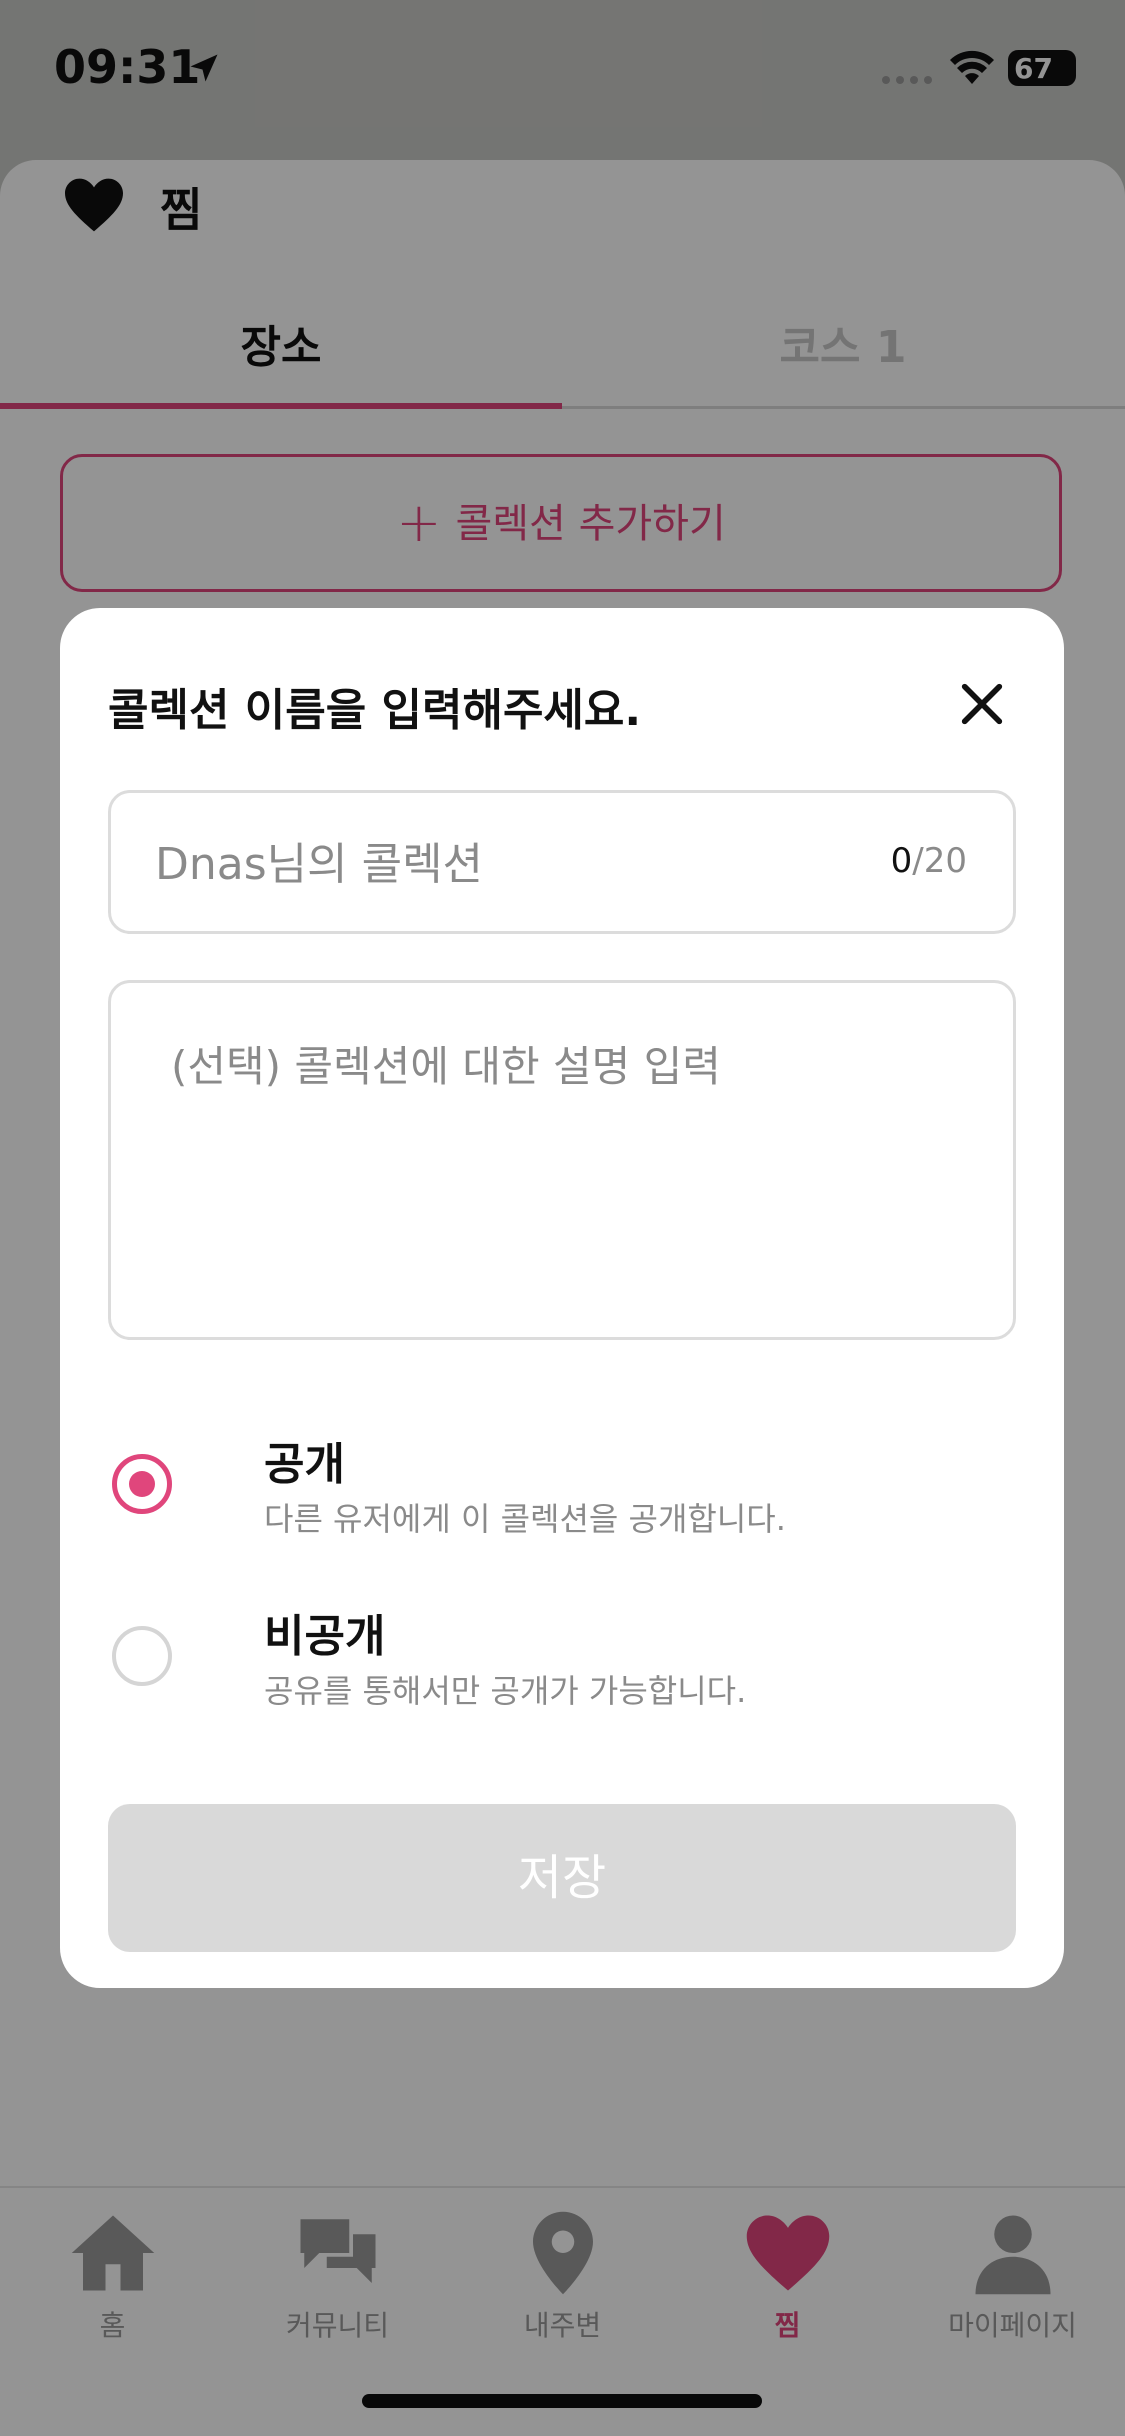  I want to click on radio-public, so click(142, 1484).